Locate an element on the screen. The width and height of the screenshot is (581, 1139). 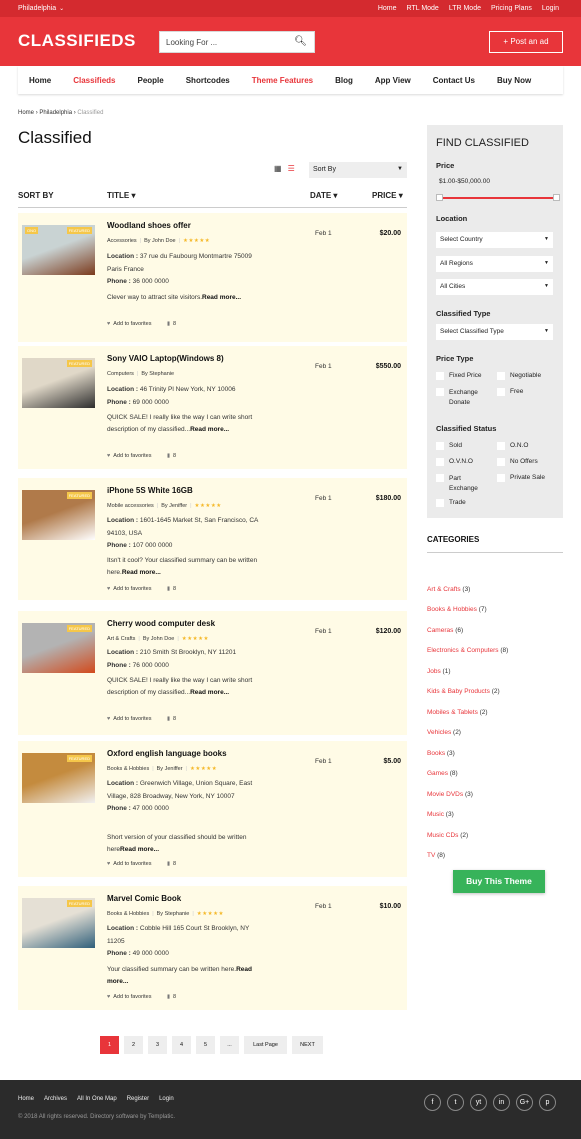
category-item: Art & Crafts (3) is located at coordinates (448, 589).